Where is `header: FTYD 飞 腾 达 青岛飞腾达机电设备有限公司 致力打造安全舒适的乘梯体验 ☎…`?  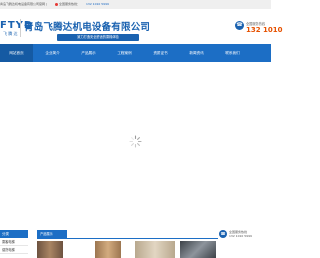 header: FTYD 飞 腾 达 青岛飞腾达机电设备有限公司 致力打造安全舒适的乘梯体验 ☎… is located at coordinates (141, 26).